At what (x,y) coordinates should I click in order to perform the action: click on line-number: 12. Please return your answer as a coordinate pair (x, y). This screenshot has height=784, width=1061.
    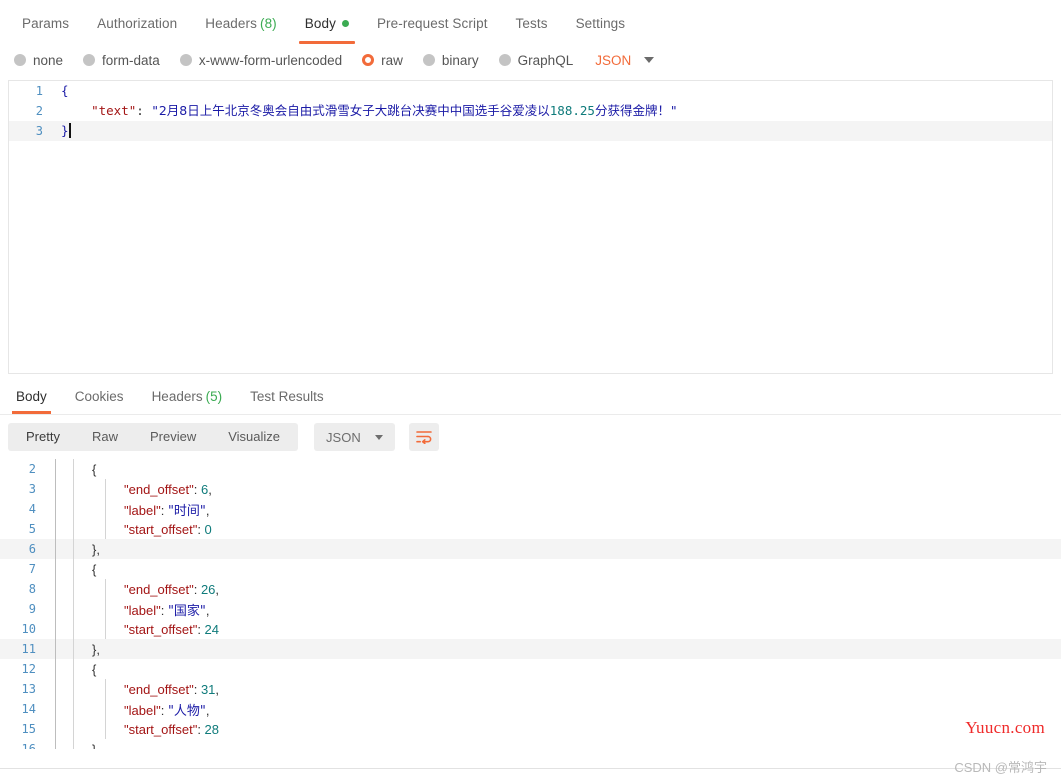
    Looking at the image, I should click on (28, 669).